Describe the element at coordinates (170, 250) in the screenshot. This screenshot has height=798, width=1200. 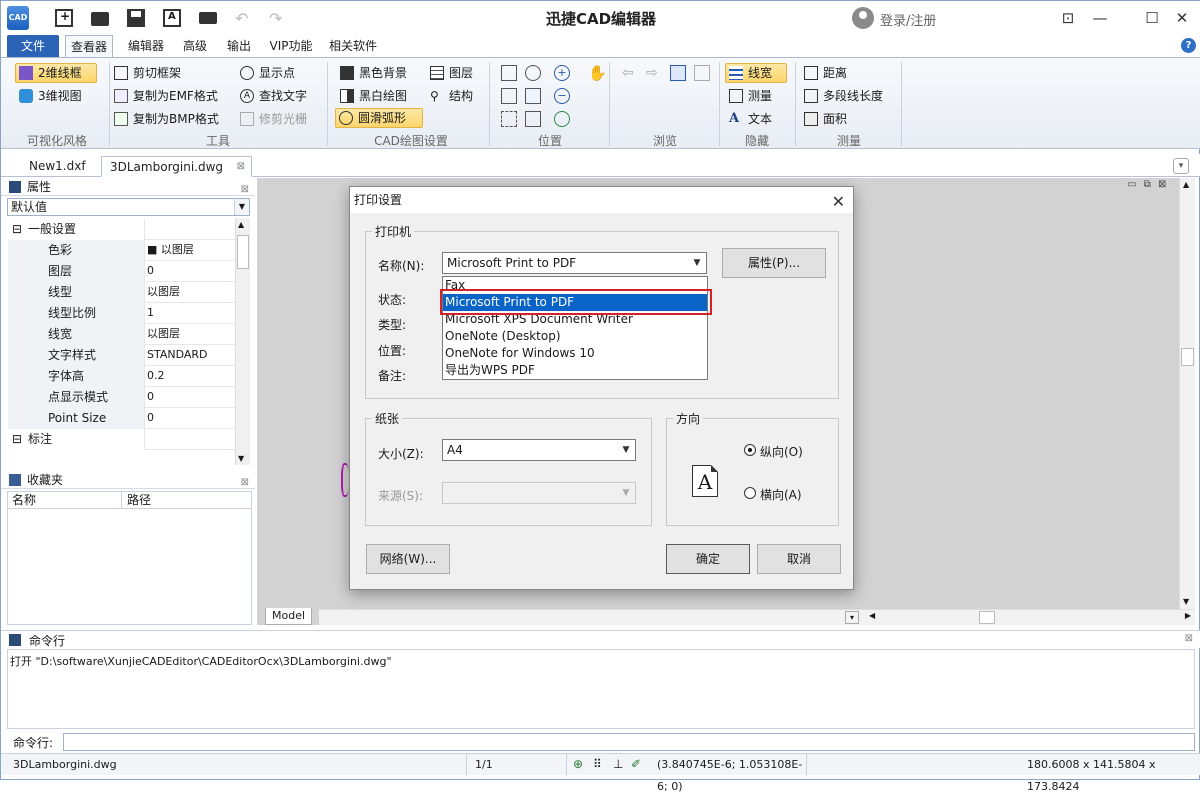
I see `property-value: ■ 以图层` at that location.